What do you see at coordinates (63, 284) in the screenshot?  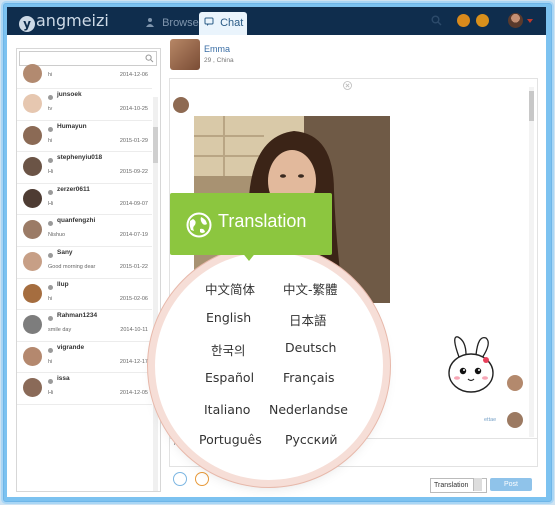 I see `contact-name: llup` at bounding box center [63, 284].